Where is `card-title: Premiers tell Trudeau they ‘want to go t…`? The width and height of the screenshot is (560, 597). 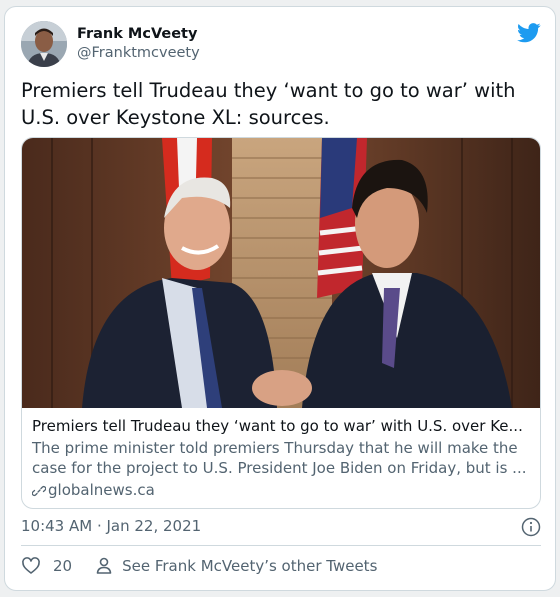
card-title: Premiers tell Trudeau they ‘want to go t… is located at coordinates (282, 426).